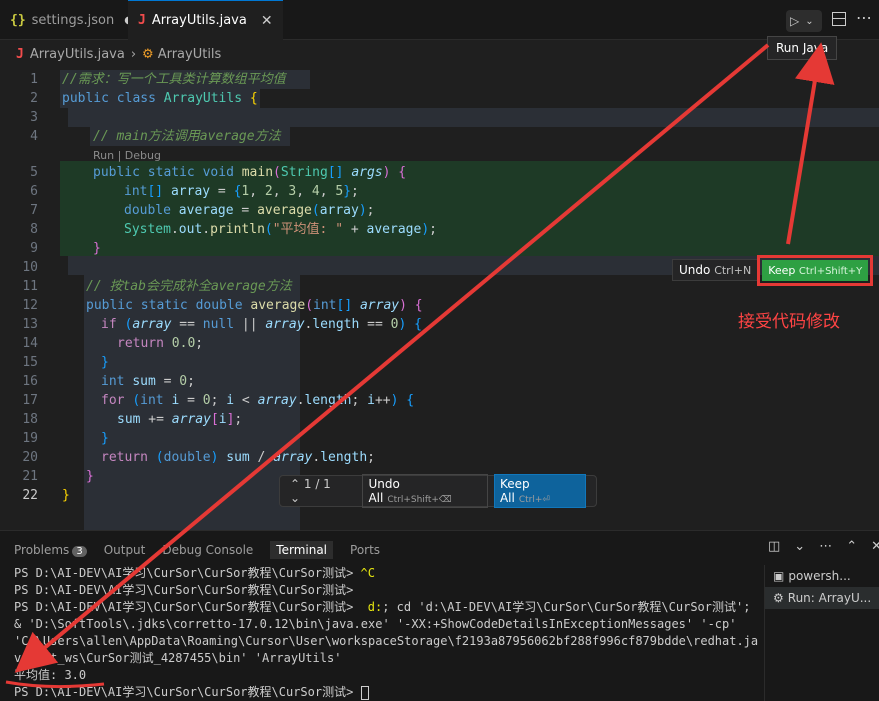  What do you see at coordinates (127, 155) in the screenshot?
I see `run-debug-codelens: Run | Debug` at bounding box center [127, 155].